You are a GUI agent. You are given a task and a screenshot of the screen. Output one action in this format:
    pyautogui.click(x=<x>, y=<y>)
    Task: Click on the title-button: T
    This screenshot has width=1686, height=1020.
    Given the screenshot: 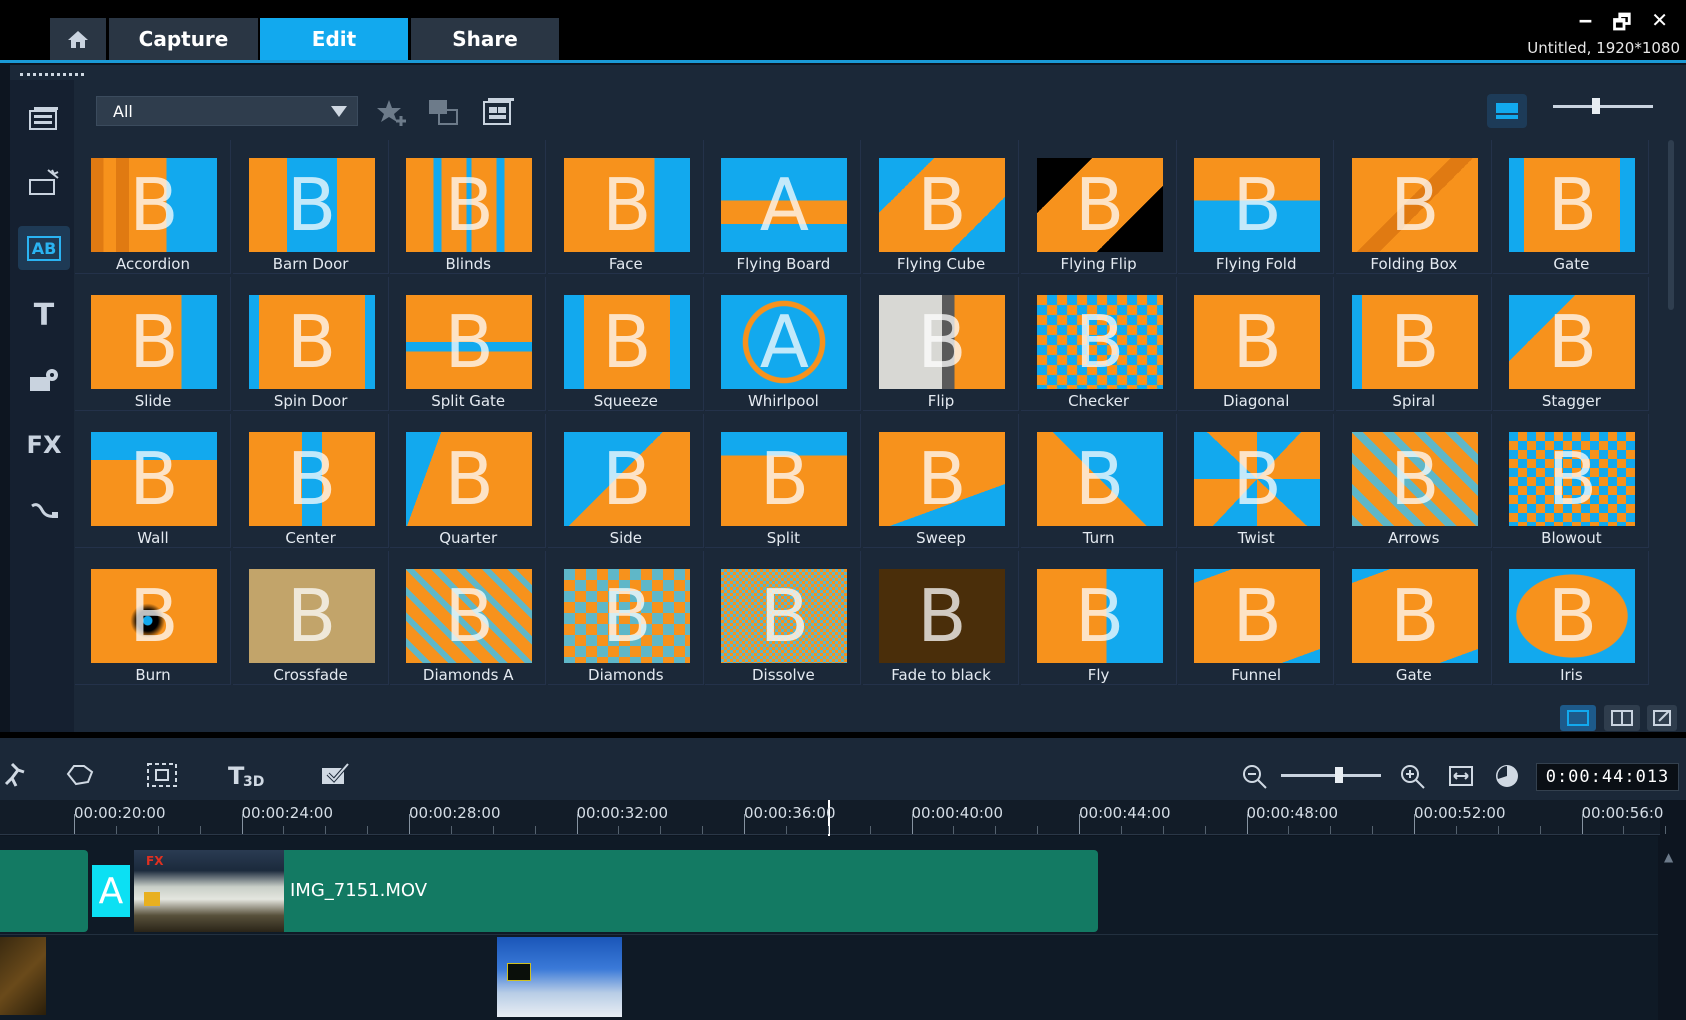 What is the action you would take?
    pyautogui.click(x=44, y=315)
    